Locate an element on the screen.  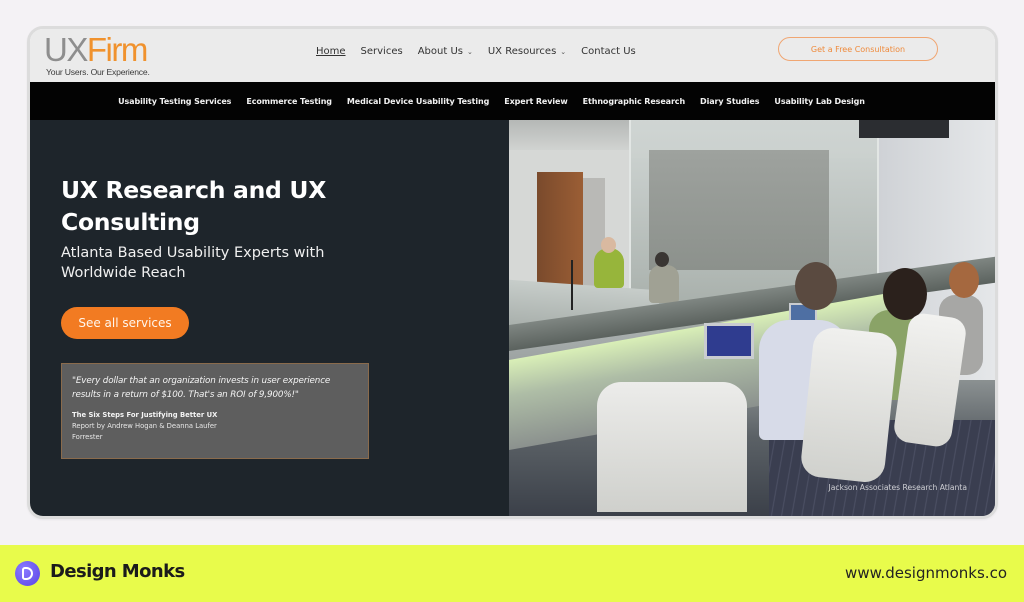
photo-caption: Jackson Associates Research Atlanta is located at coordinates (898, 487).